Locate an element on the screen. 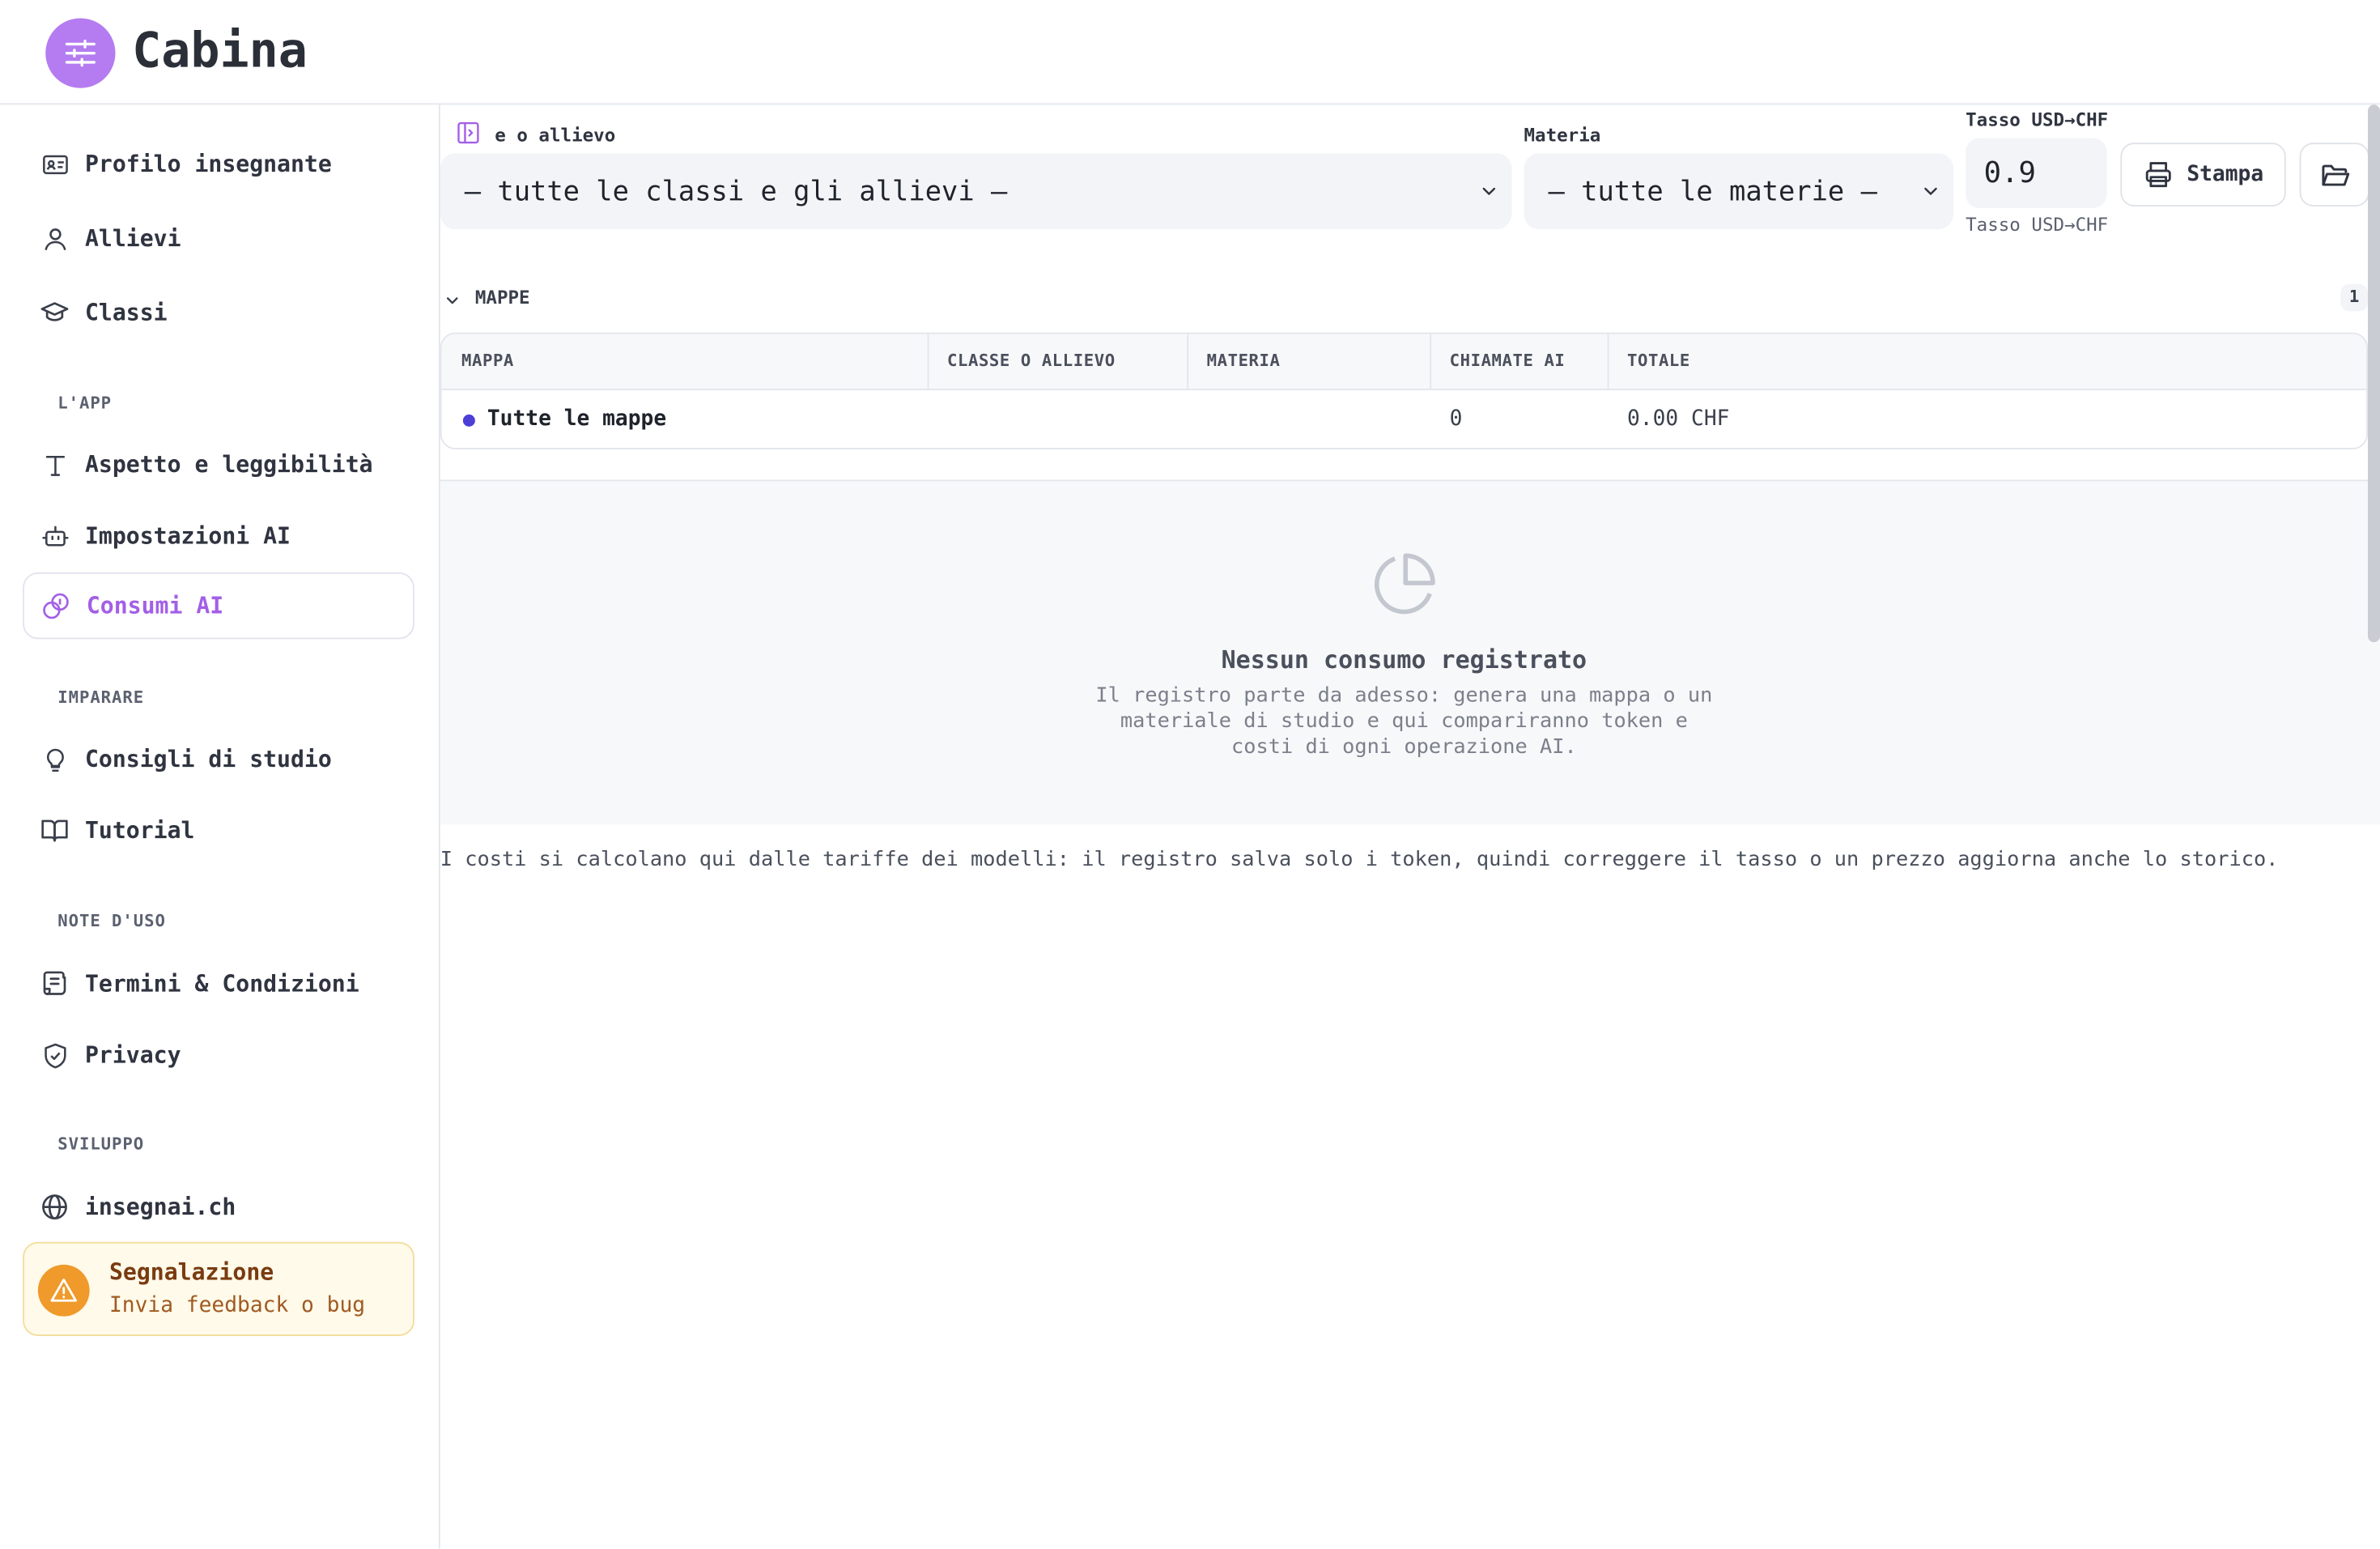 This screenshot has height=1549, width=2380. sidebar-item-label: Tutorial is located at coordinates (140, 830).